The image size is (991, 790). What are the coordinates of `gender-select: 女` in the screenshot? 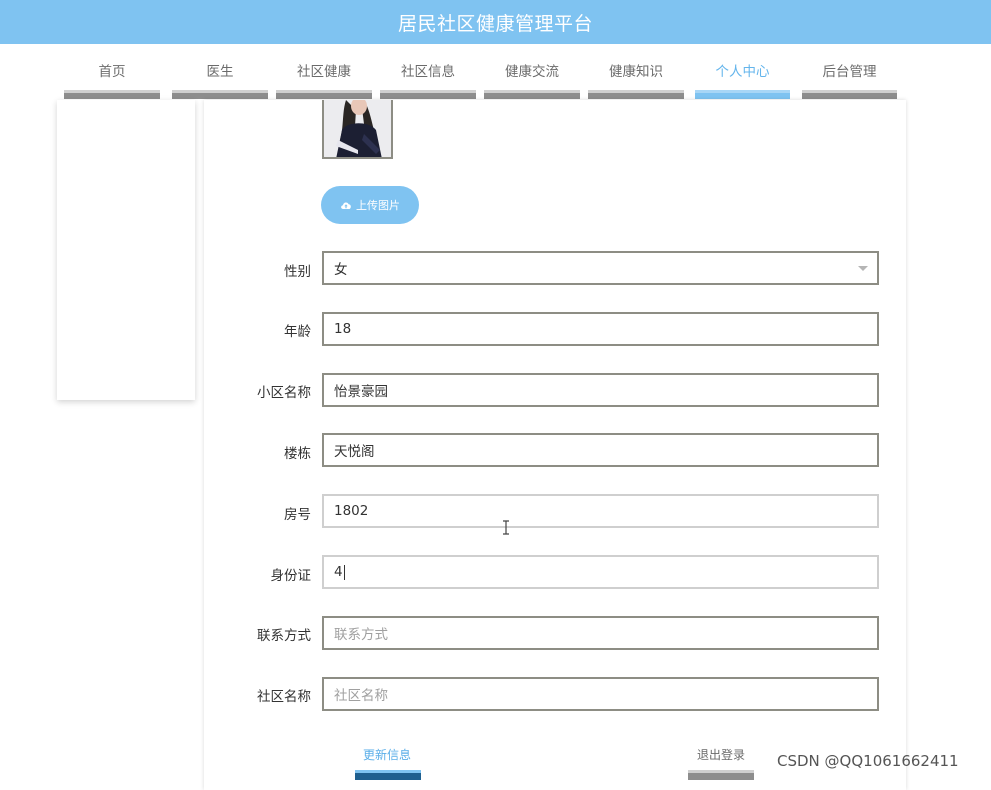 It's located at (600, 268).